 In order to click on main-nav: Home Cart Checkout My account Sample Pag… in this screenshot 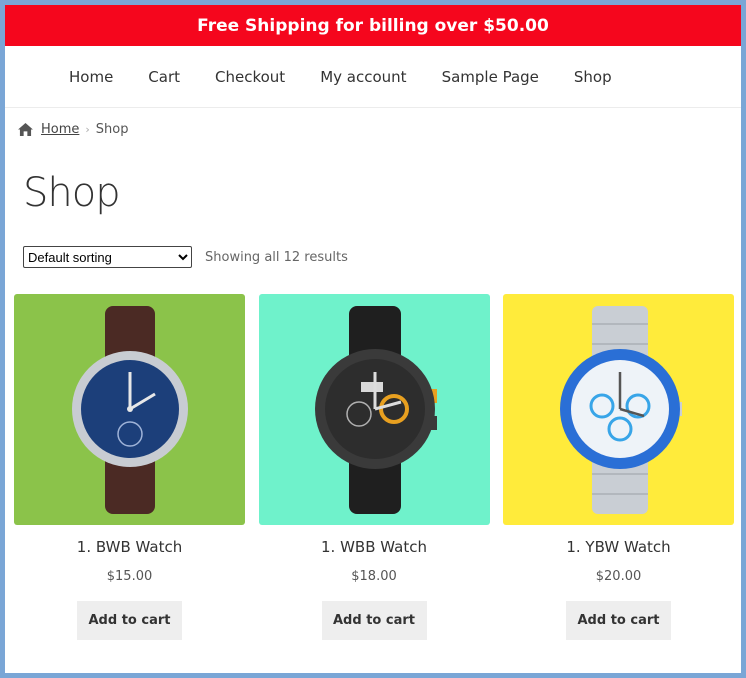, I will do `click(373, 77)`.